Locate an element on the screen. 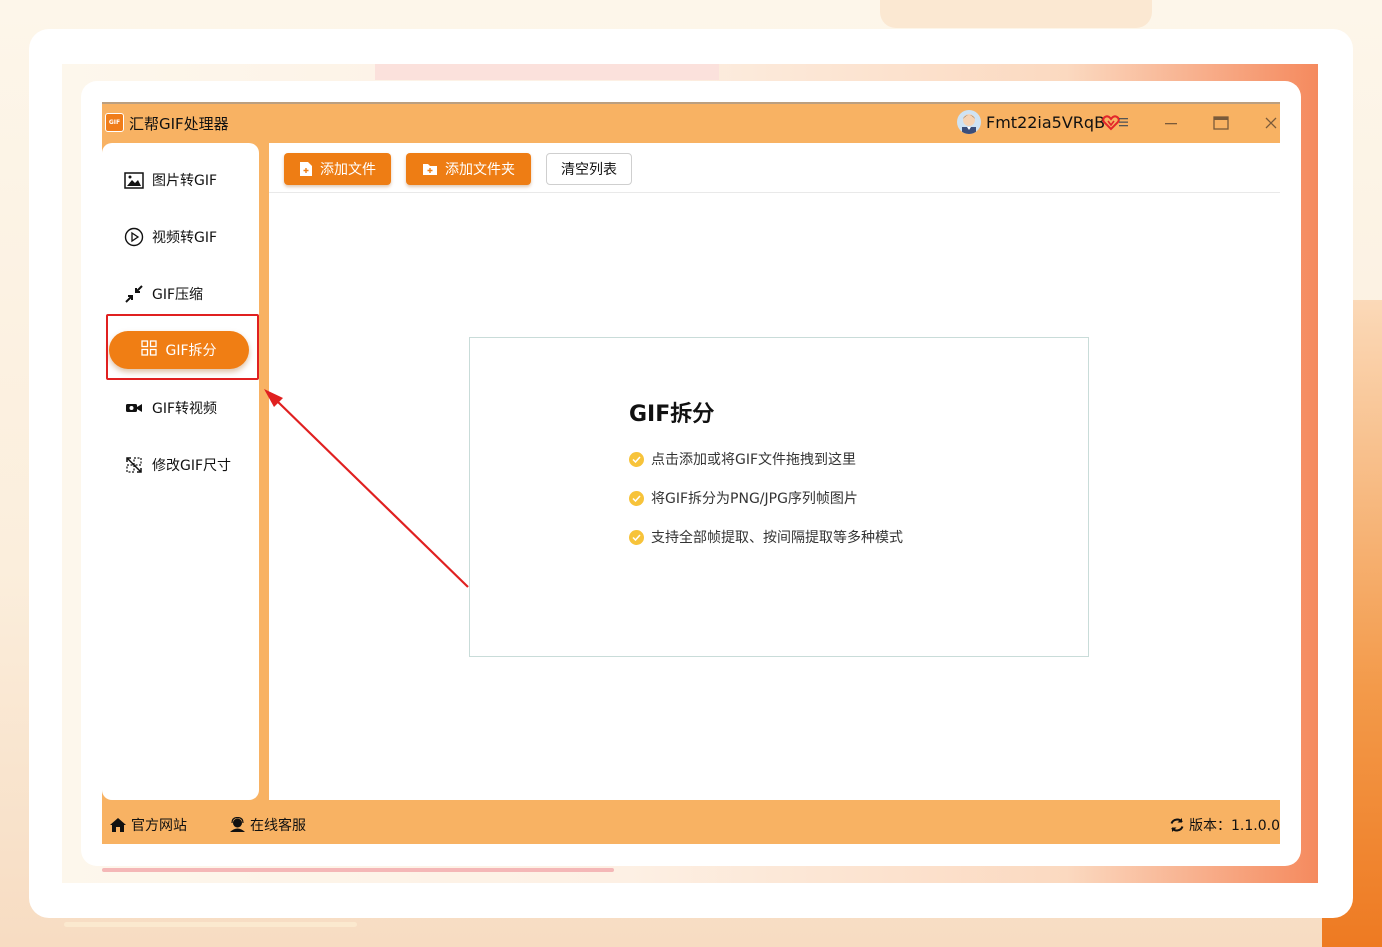  avatar is located at coordinates (969, 122).